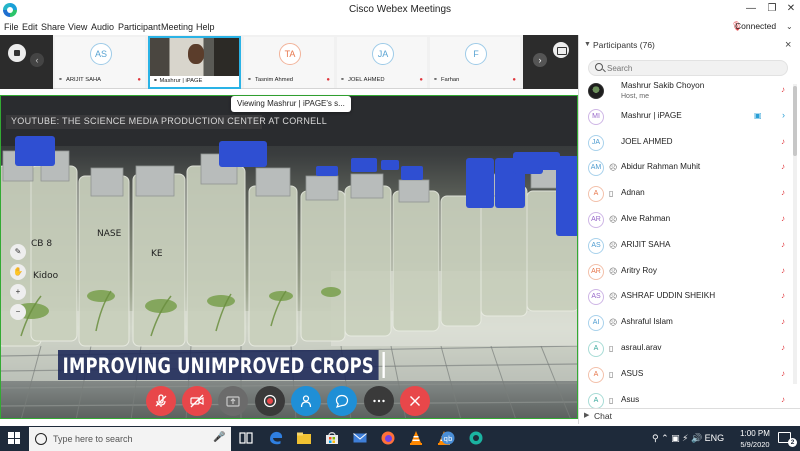 The height and width of the screenshot is (451, 800). Describe the element at coordinates (475, 62) in the screenshot. I see `thumbnail-farhan: F ⚭ Farhan ●` at that location.